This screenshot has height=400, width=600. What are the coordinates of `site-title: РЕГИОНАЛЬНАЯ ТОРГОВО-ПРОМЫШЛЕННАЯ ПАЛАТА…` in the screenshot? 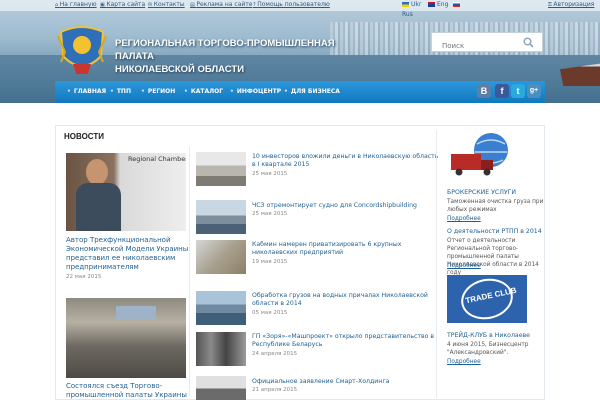 It's located at (245, 56).